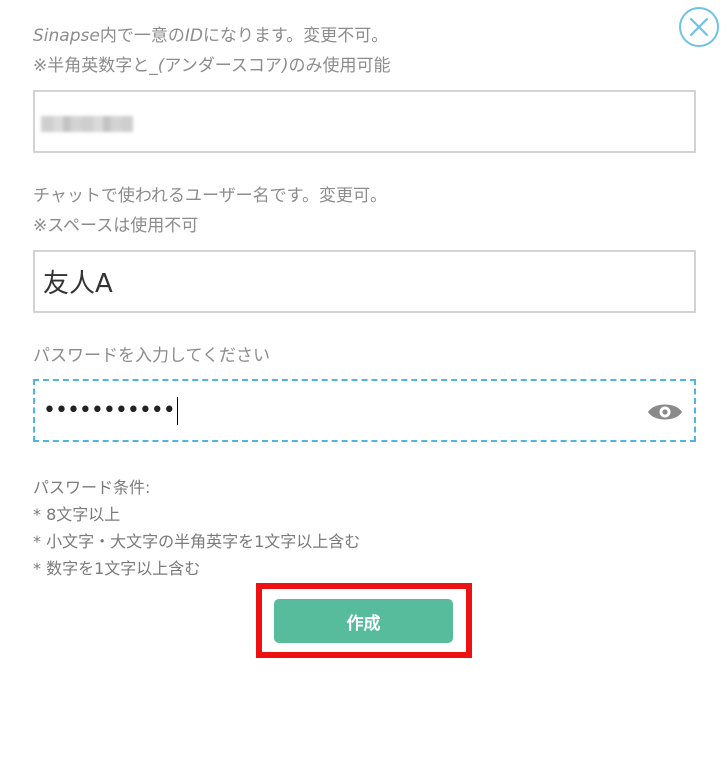  I want to click on close-icon, so click(699, 27).